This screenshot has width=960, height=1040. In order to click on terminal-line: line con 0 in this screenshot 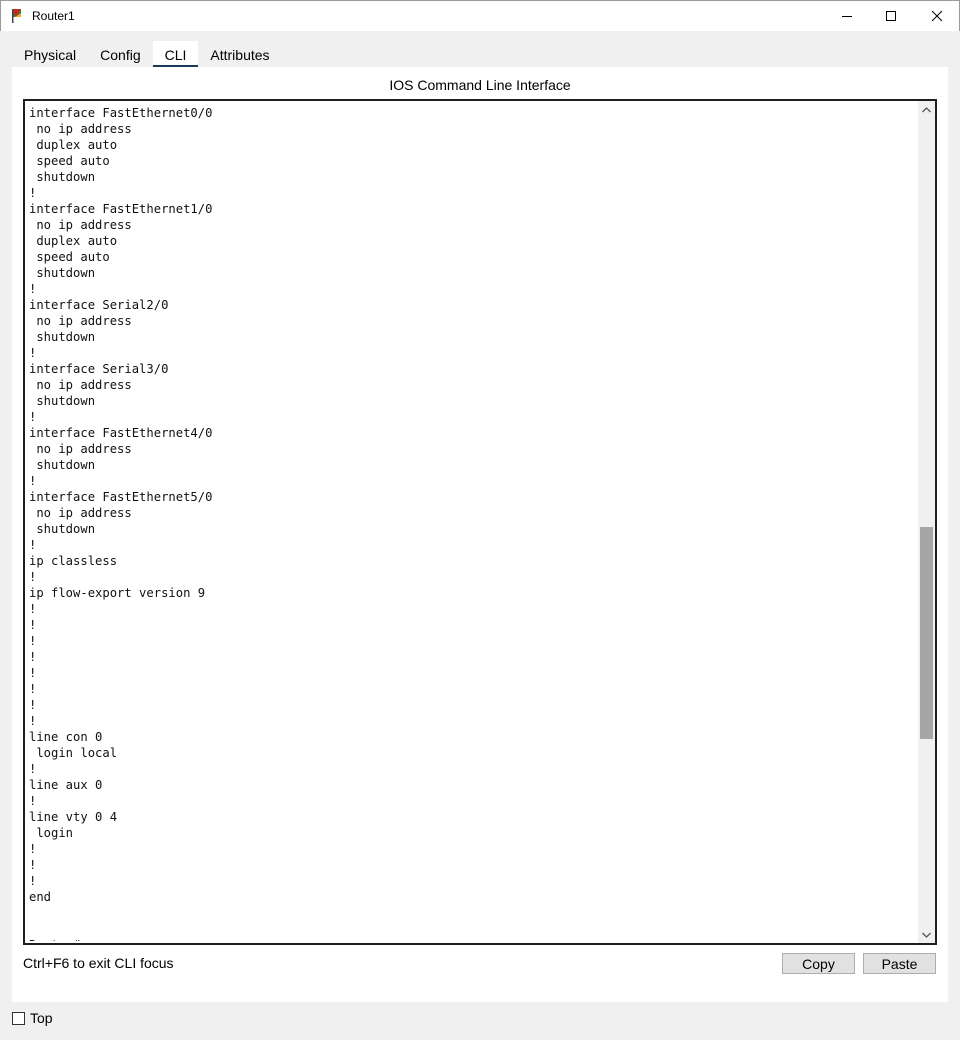, I will do `click(66, 737)`.